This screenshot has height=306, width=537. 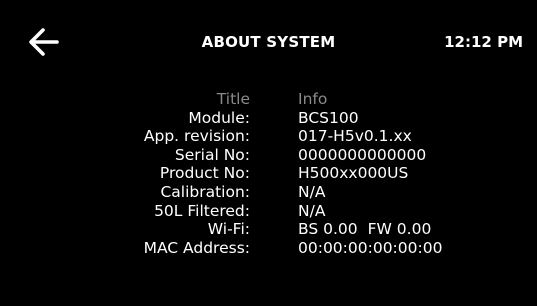 What do you see at coordinates (362, 154) in the screenshot?
I see `row-value: 0000000000000` at bounding box center [362, 154].